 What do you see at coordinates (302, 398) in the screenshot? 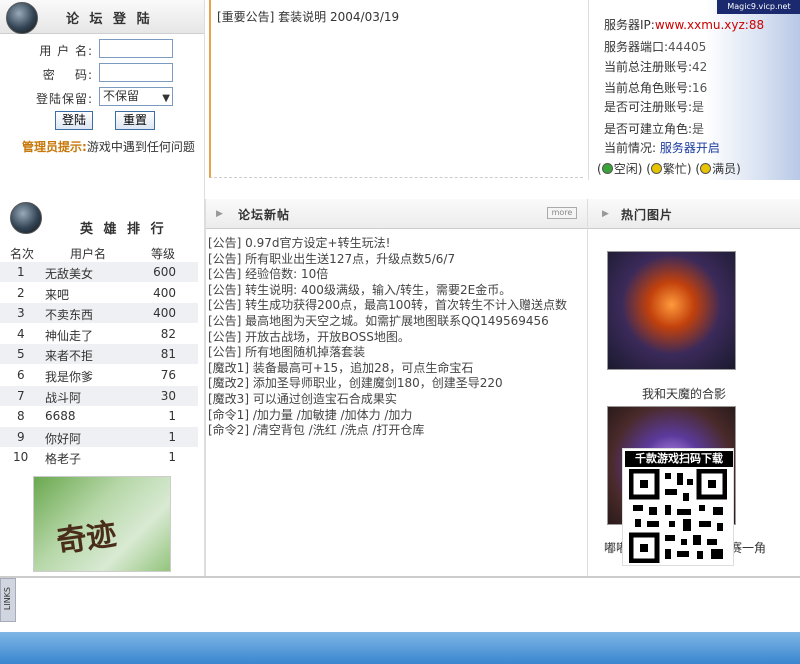
I see `news-item: [魔改3] 可以通过创造宝石合成果实` at bounding box center [302, 398].